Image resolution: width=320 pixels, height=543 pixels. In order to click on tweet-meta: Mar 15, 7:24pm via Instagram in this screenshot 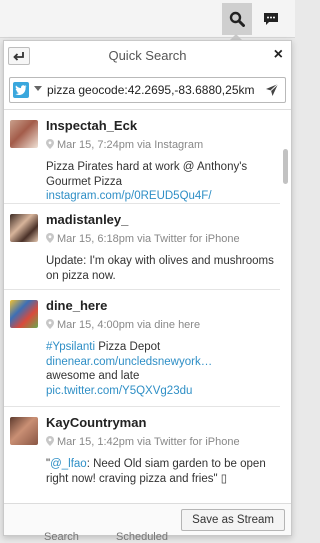, I will do `click(124, 145)`.